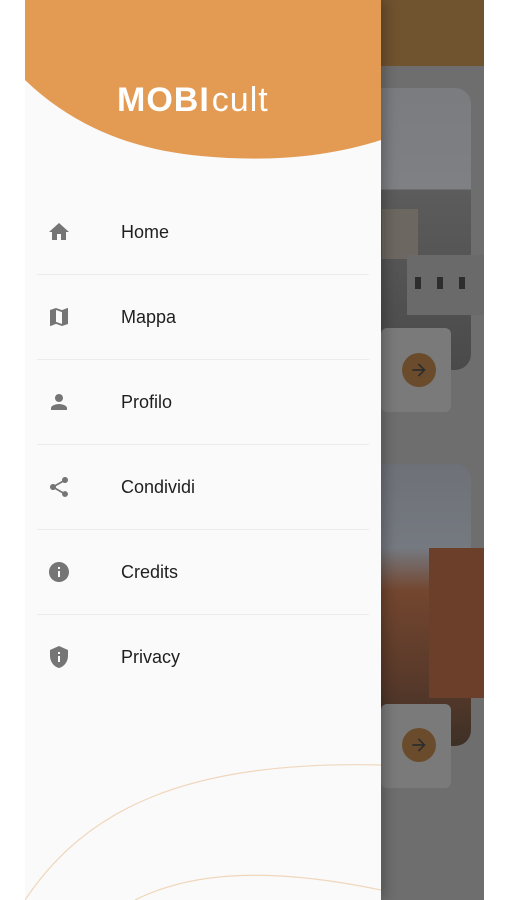  What do you see at coordinates (203, 232) in the screenshot?
I see `menu-item-home: Home` at bounding box center [203, 232].